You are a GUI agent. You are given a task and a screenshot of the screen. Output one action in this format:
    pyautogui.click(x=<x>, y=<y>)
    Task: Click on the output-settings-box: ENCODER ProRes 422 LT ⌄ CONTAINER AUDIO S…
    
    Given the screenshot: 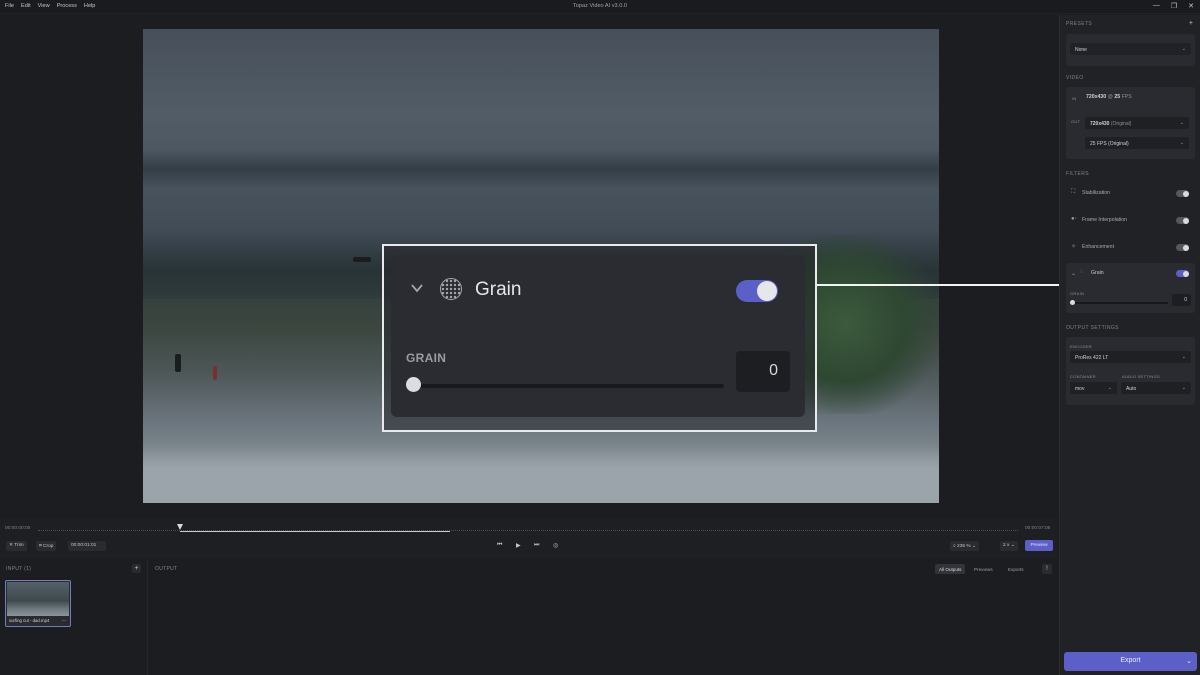 What is the action you would take?
    pyautogui.click(x=1130, y=371)
    